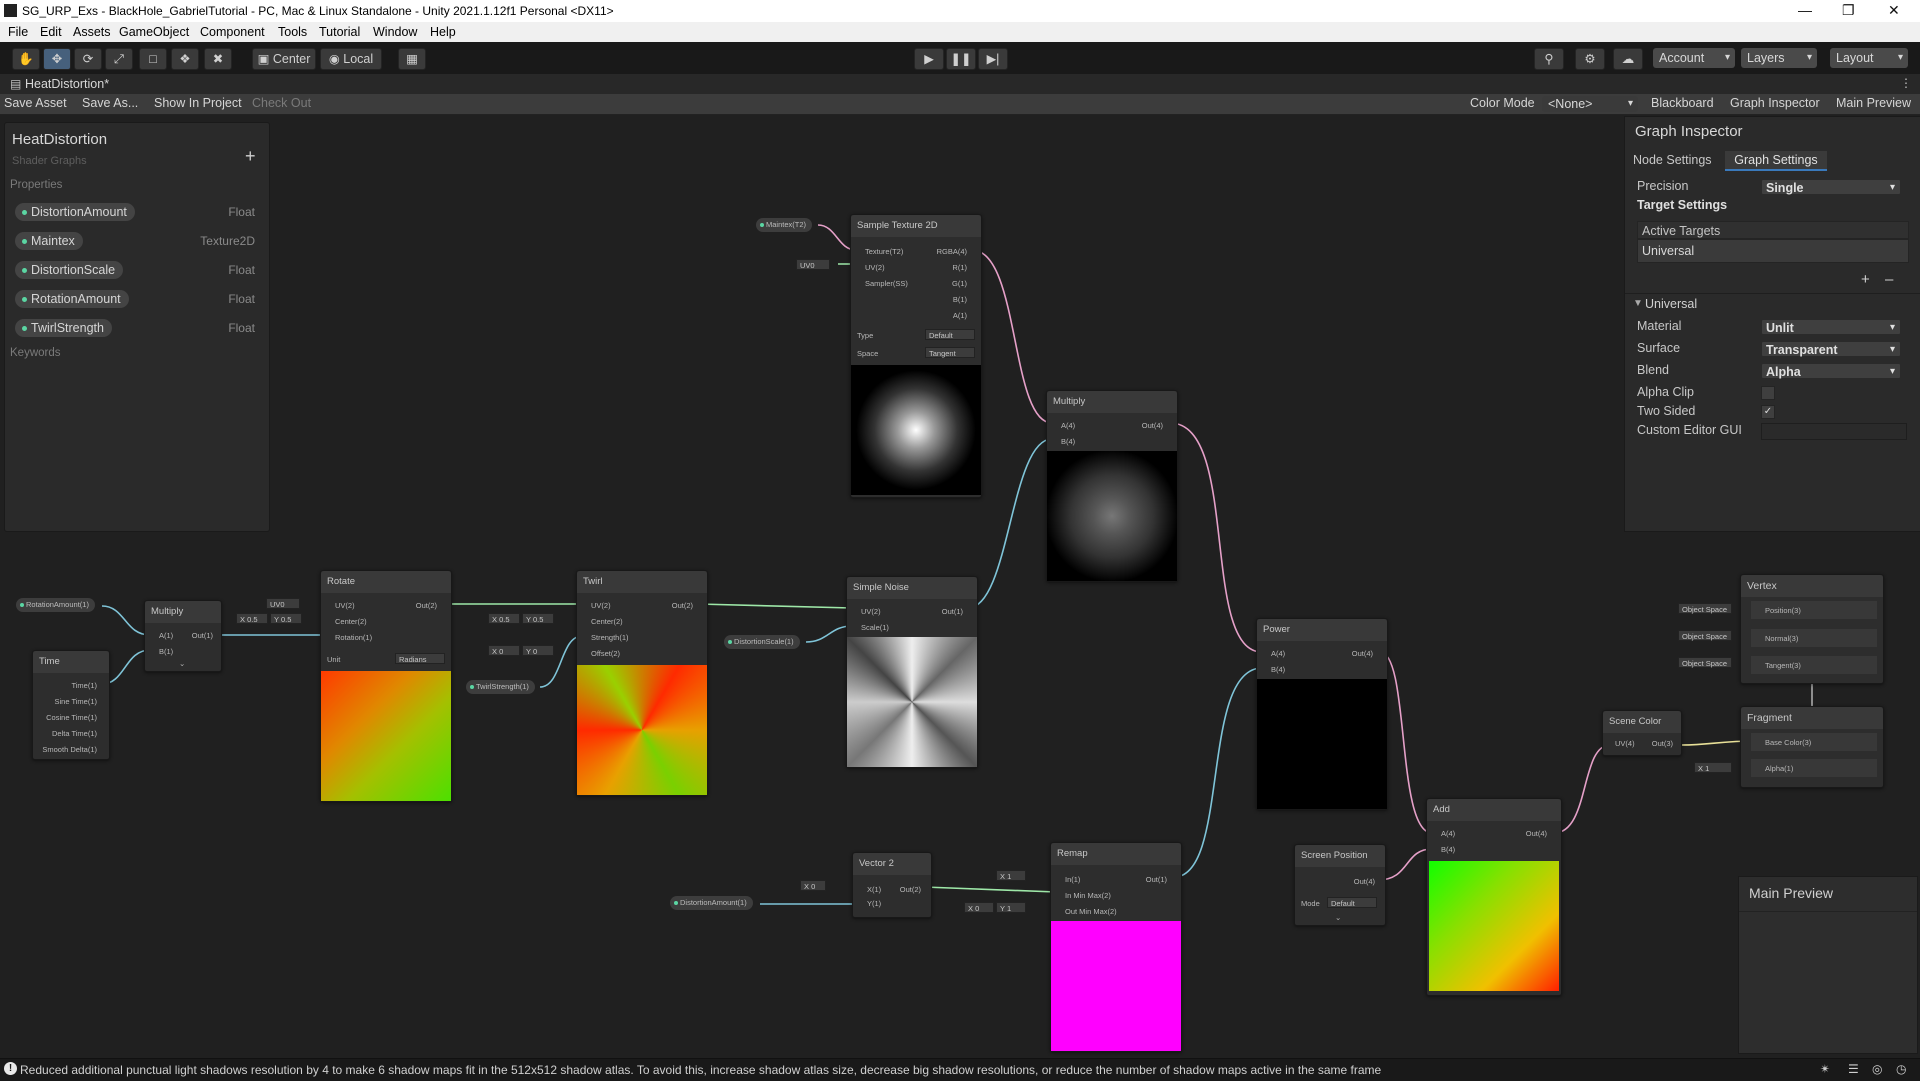 The image size is (1920, 1081). What do you see at coordinates (1713, 767) in the screenshot?
I see `alpha-value-field: X 1` at bounding box center [1713, 767].